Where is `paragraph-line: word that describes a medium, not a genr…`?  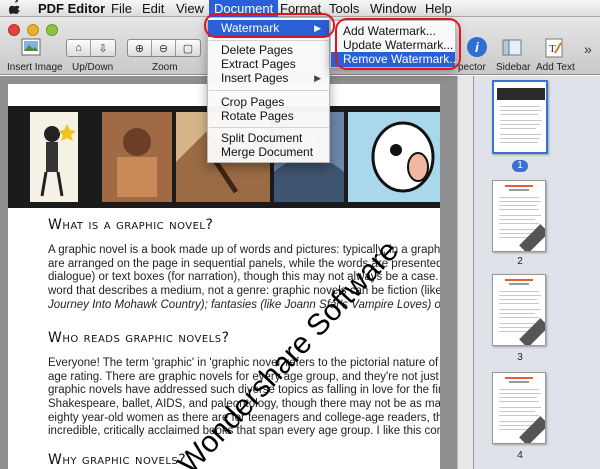 paragraph-line: word that describes a medium, not a genr… is located at coordinates (244, 291).